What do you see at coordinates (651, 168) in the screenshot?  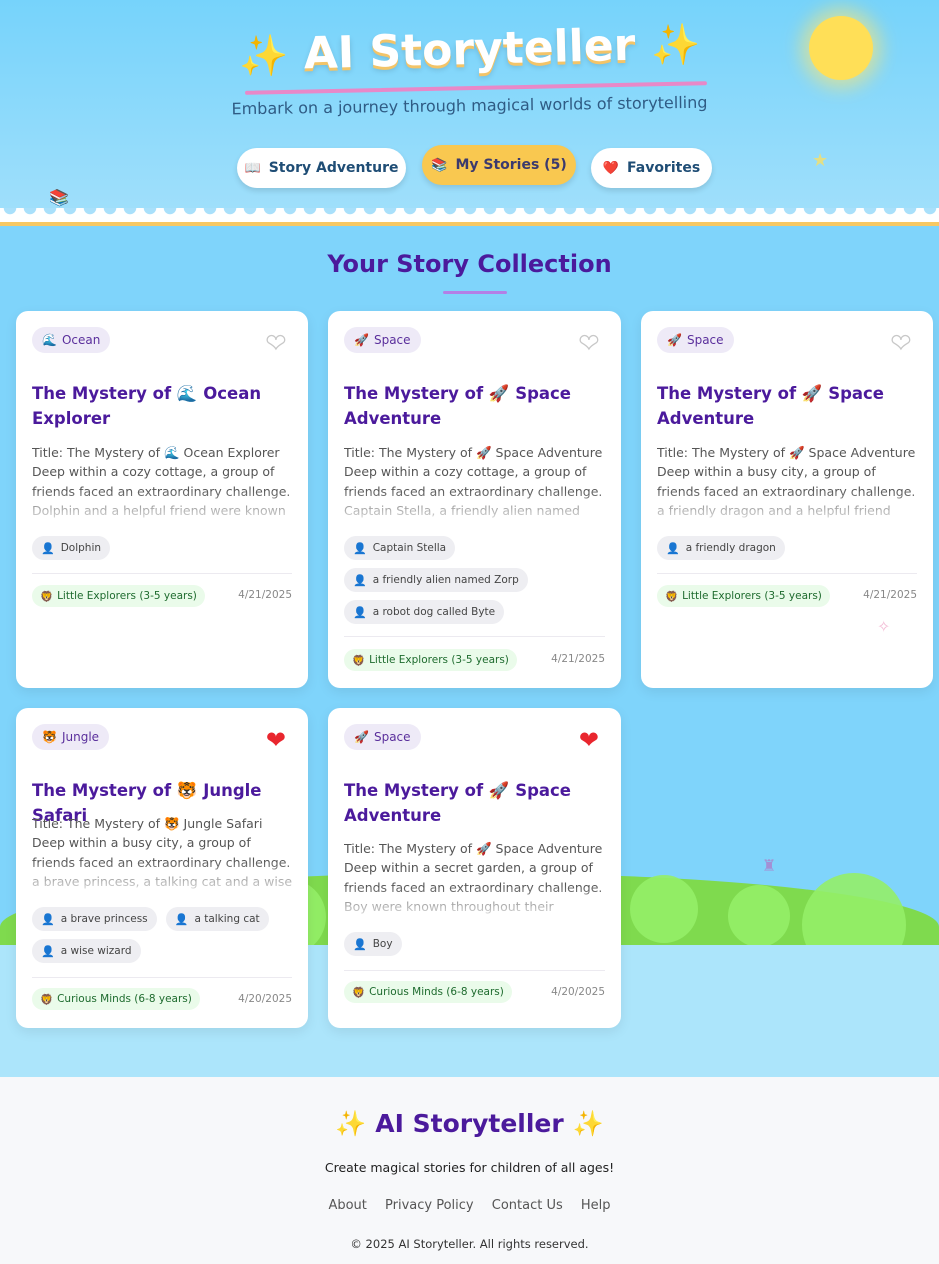 I see `nav-favorites: ❤️ Favorites` at bounding box center [651, 168].